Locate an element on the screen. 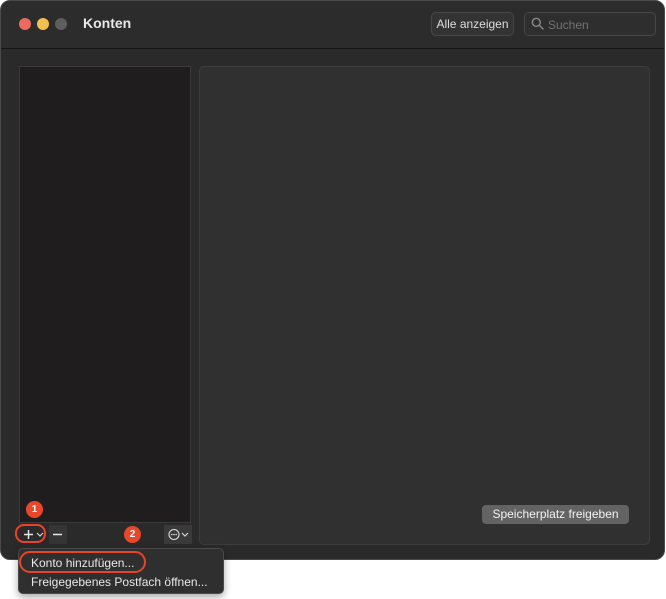  search-icon is located at coordinates (537, 23).